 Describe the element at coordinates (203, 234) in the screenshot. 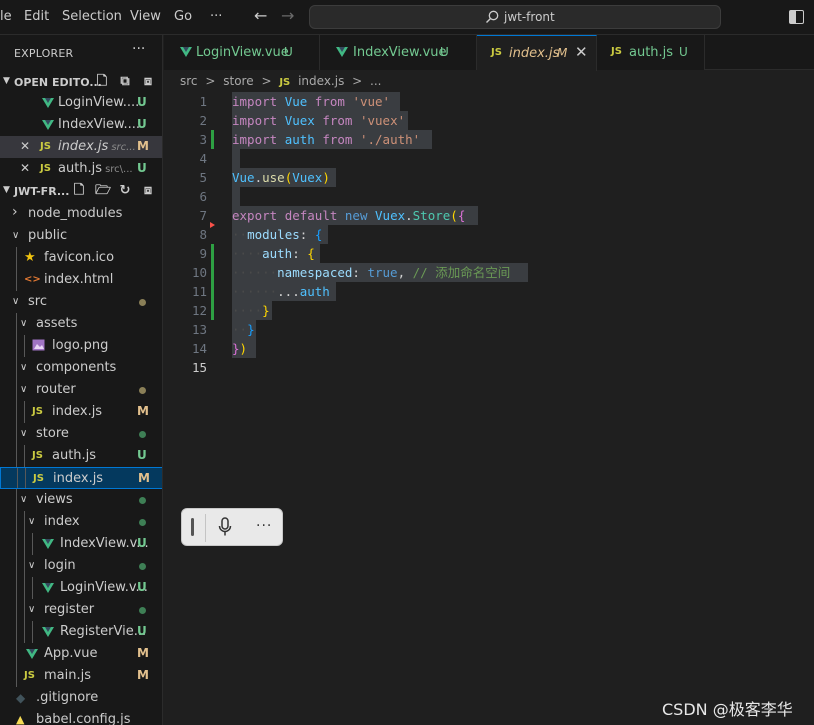

I see `line-number: 8` at that location.